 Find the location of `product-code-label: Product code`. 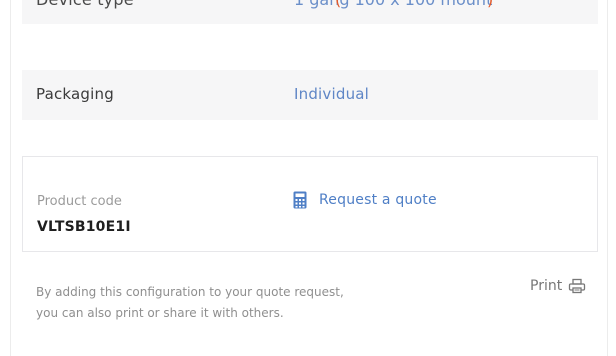

product-code-label: Product code is located at coordinates (79, 201).